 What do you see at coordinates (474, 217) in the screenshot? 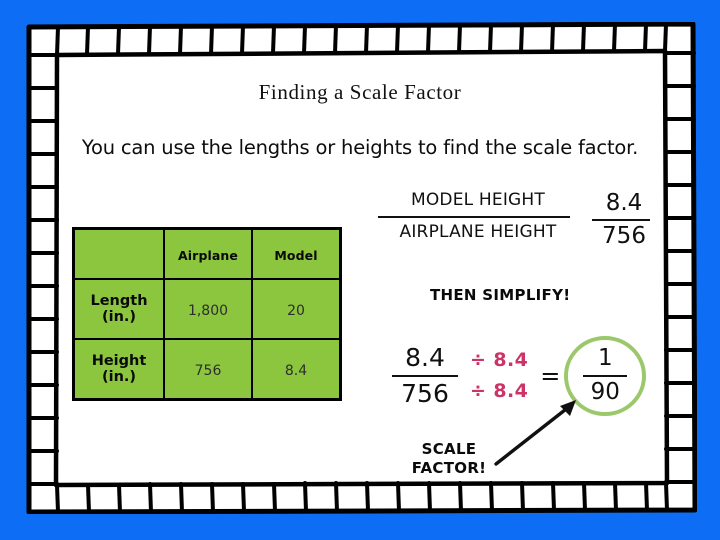
I see `word-ratio-fraction-bar` at bounding box center [474, 217].